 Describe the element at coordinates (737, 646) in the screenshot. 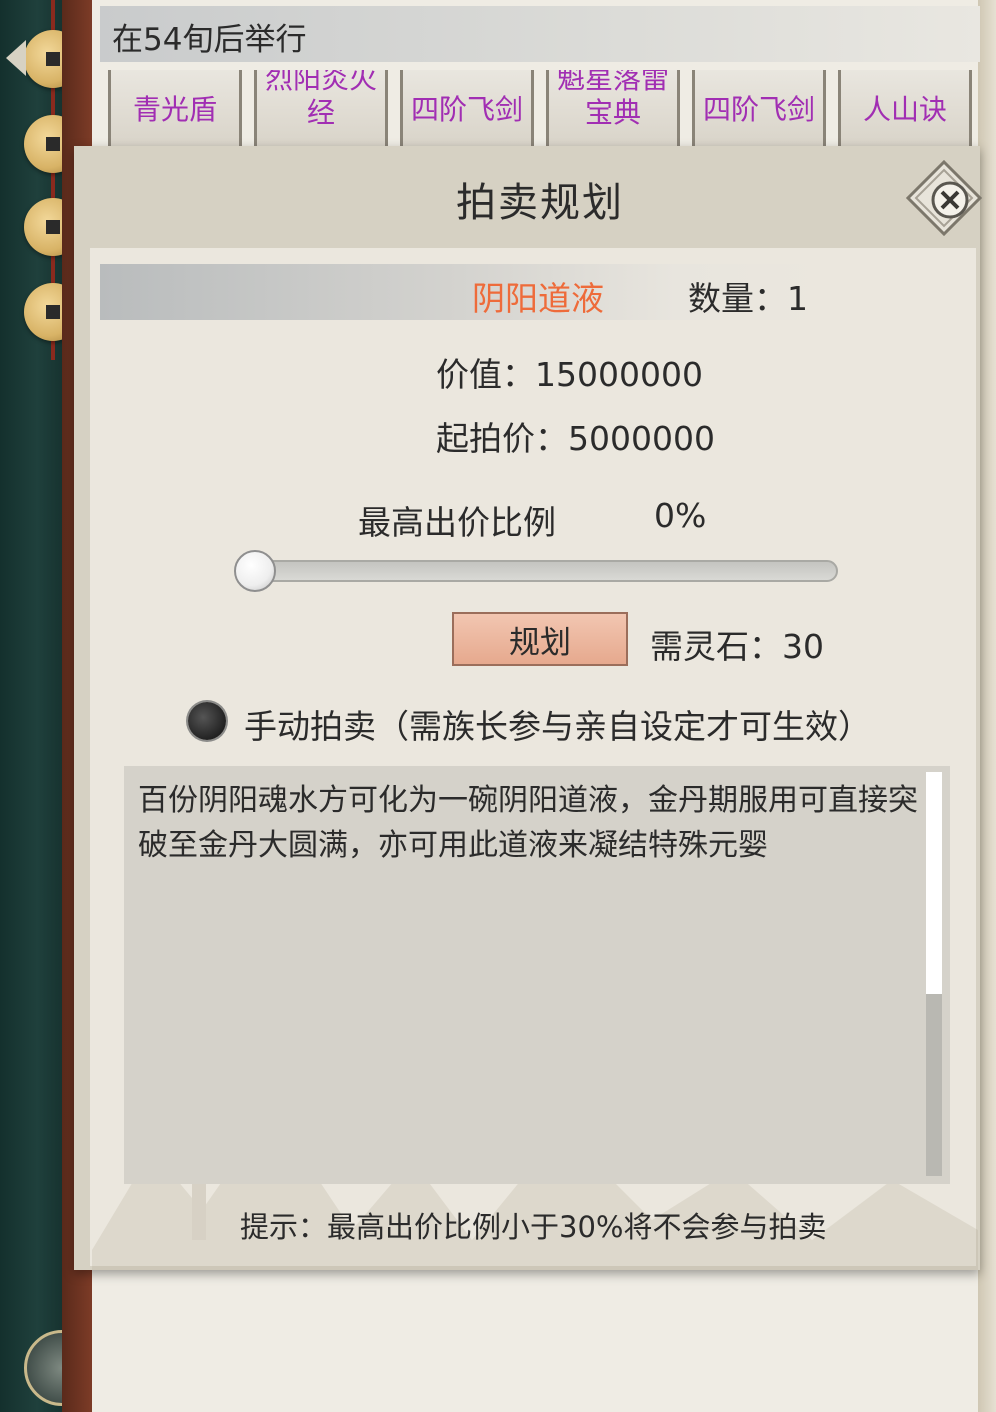

I see `spirit-stone-cost: 需灵石：30` at that location.